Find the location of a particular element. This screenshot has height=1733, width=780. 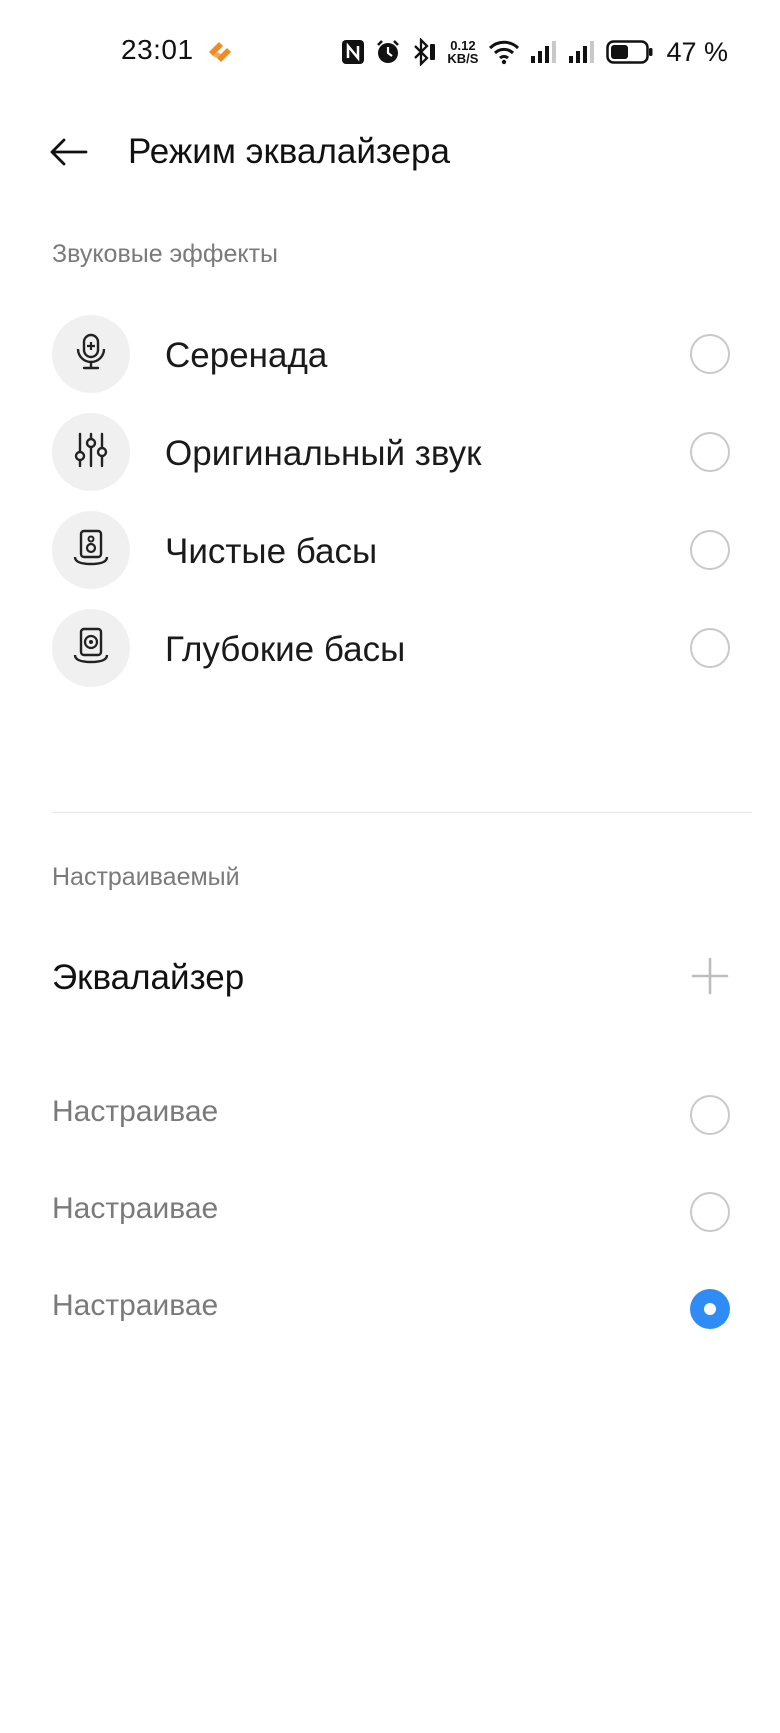

equalizer-row: Эквалайзер is located at coordinates (390, 980).